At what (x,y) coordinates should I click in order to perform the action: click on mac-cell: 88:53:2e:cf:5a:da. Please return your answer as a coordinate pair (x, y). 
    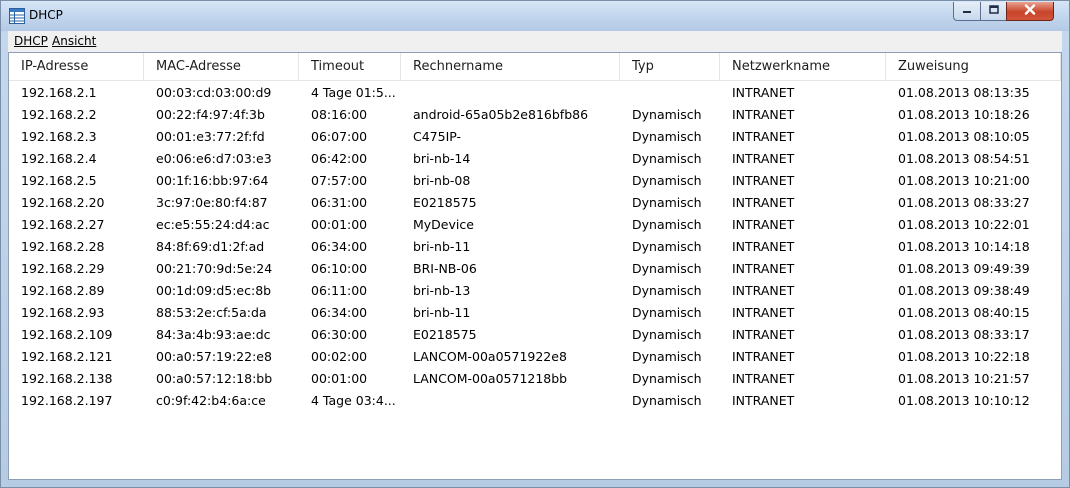
    Looking at the image, I should click on (211, 312).